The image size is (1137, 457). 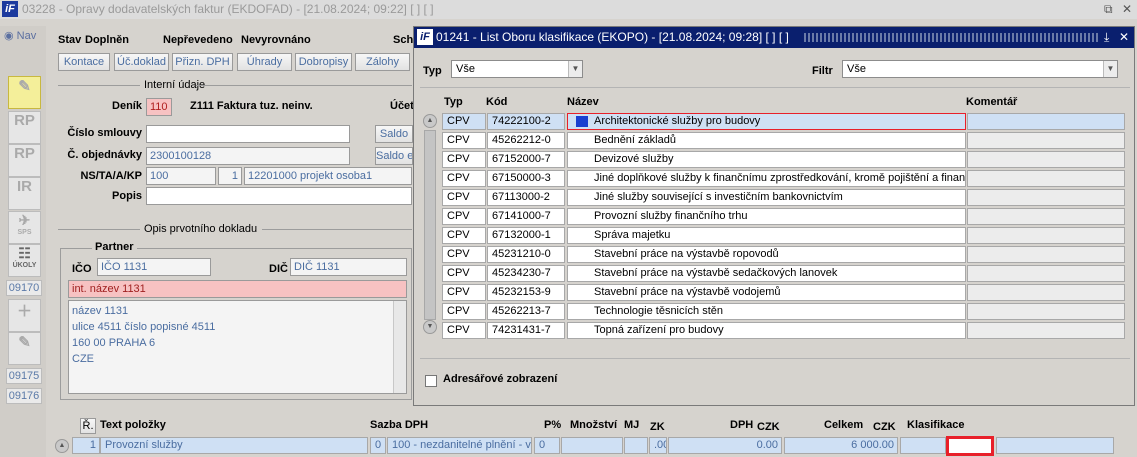 I want to click on col-r-button: Ř., so click(x=88, y=426).